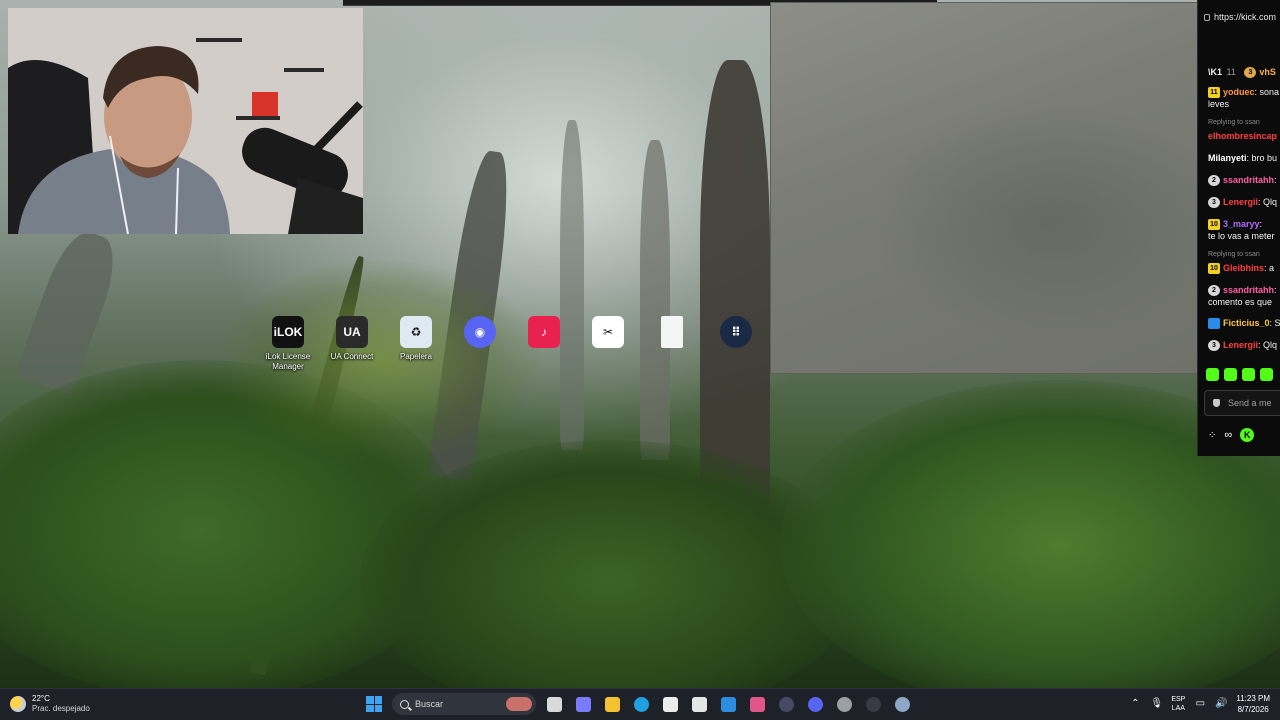 The image size is (1280, 720). What do you see at coordinates (41, 698) in the screenshot?
I see `weather-temperature: 22°C` at bounding box center [41, 698].